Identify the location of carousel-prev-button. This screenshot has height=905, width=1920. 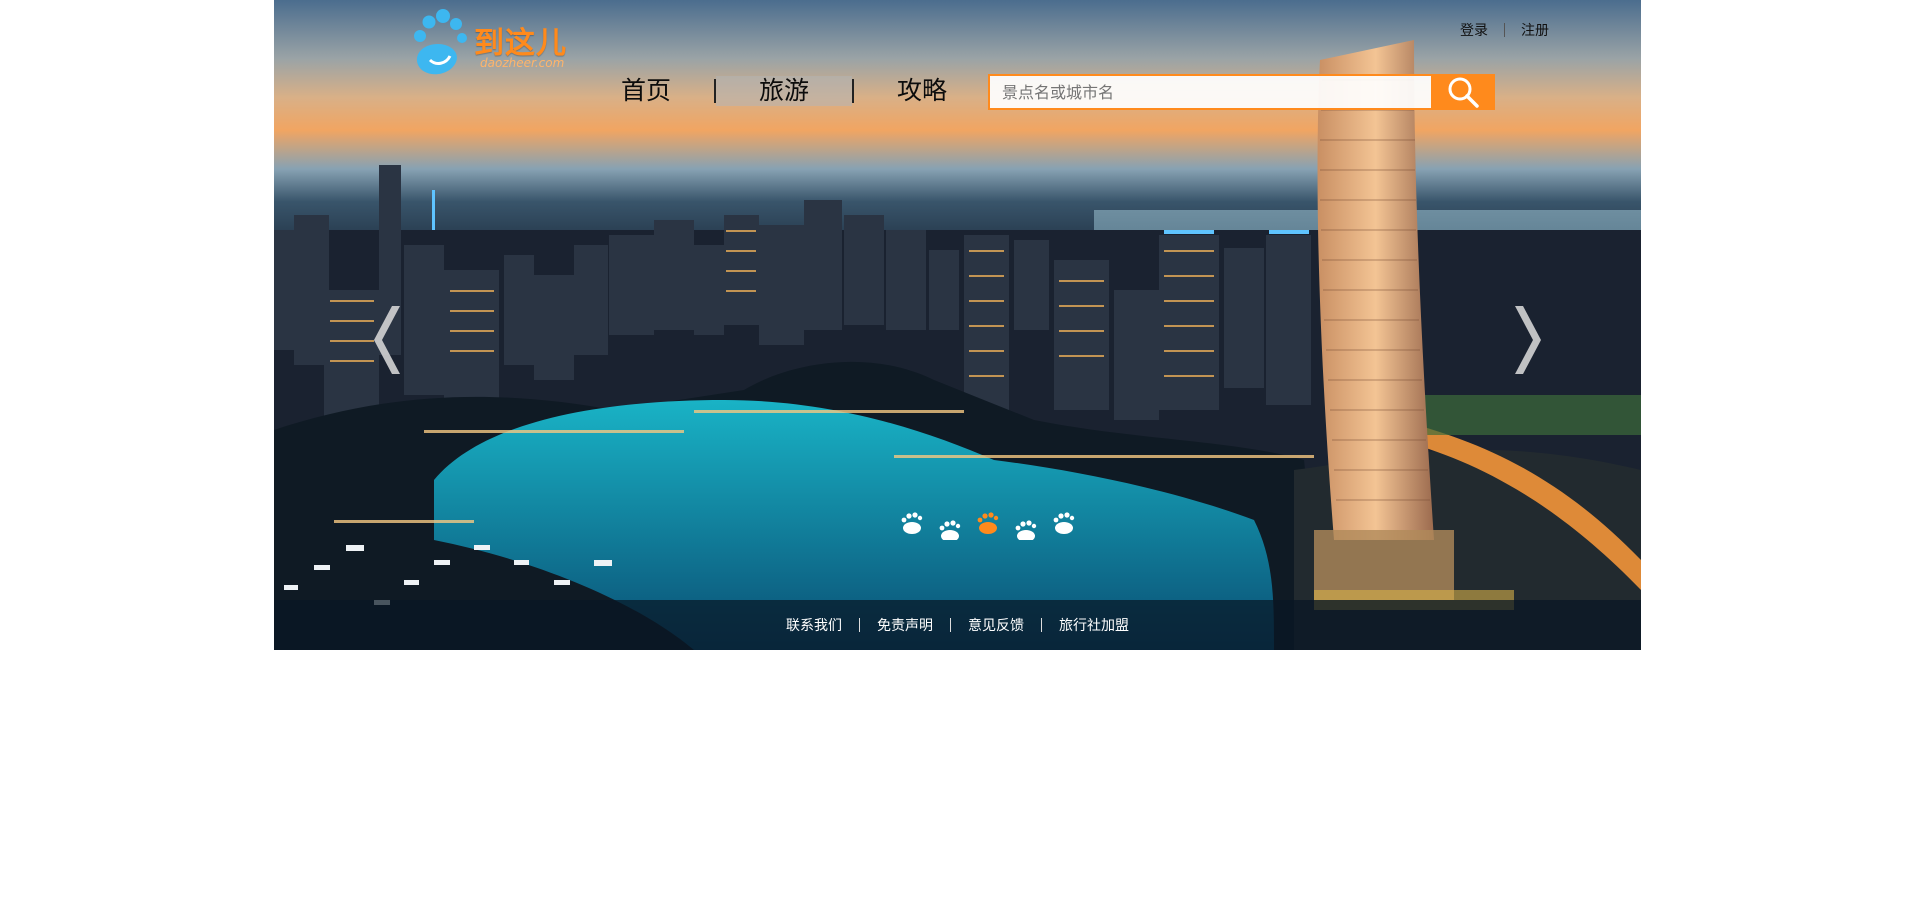
(390, 340).